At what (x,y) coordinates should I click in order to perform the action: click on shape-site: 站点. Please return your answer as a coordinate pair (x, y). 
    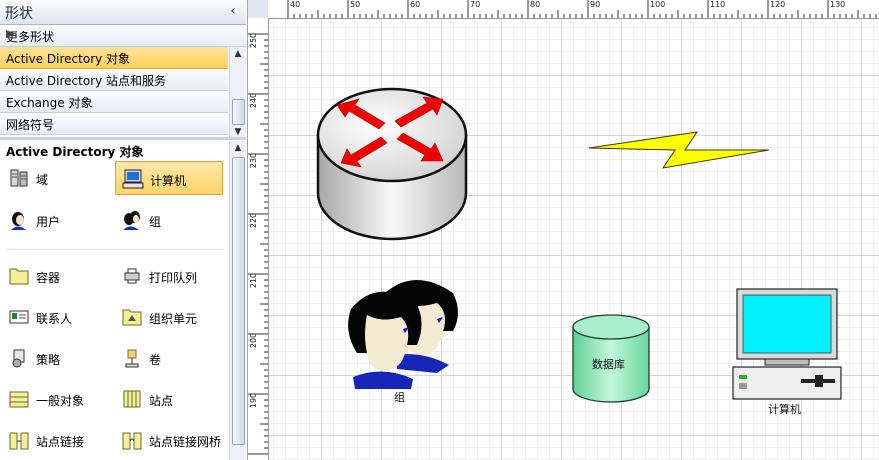
    Looking at the image, I should click on (169, 399).